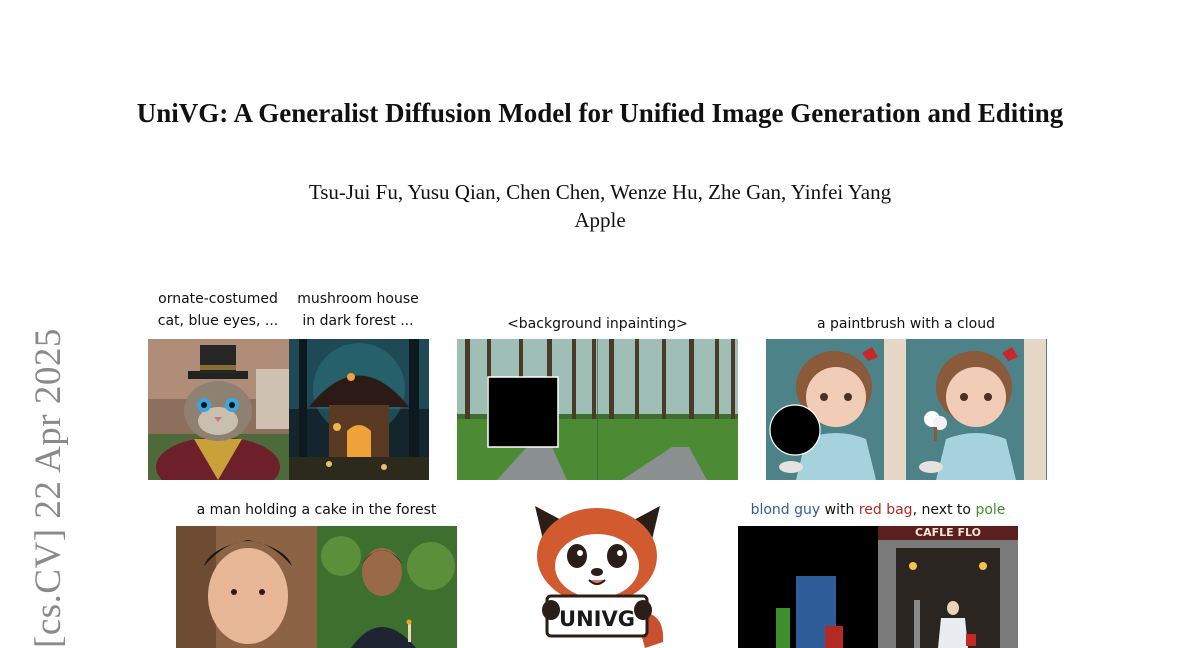 Image resolution: width=1200 pixels, height=648 pixels. Describe the element at coordinates (600, 220) in the screenshot. I see `affiliation: Apple` at that location.